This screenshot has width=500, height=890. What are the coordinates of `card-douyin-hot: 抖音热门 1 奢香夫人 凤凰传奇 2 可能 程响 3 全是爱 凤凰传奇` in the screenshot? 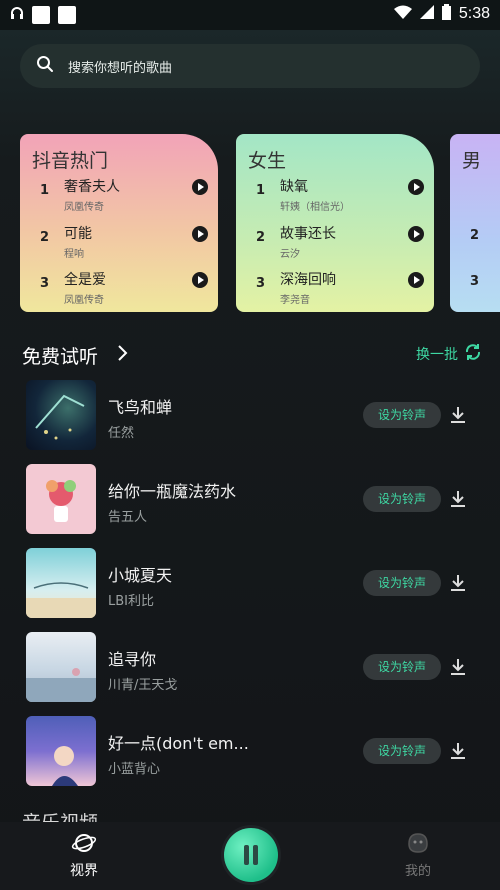 It's located at (119, 223).